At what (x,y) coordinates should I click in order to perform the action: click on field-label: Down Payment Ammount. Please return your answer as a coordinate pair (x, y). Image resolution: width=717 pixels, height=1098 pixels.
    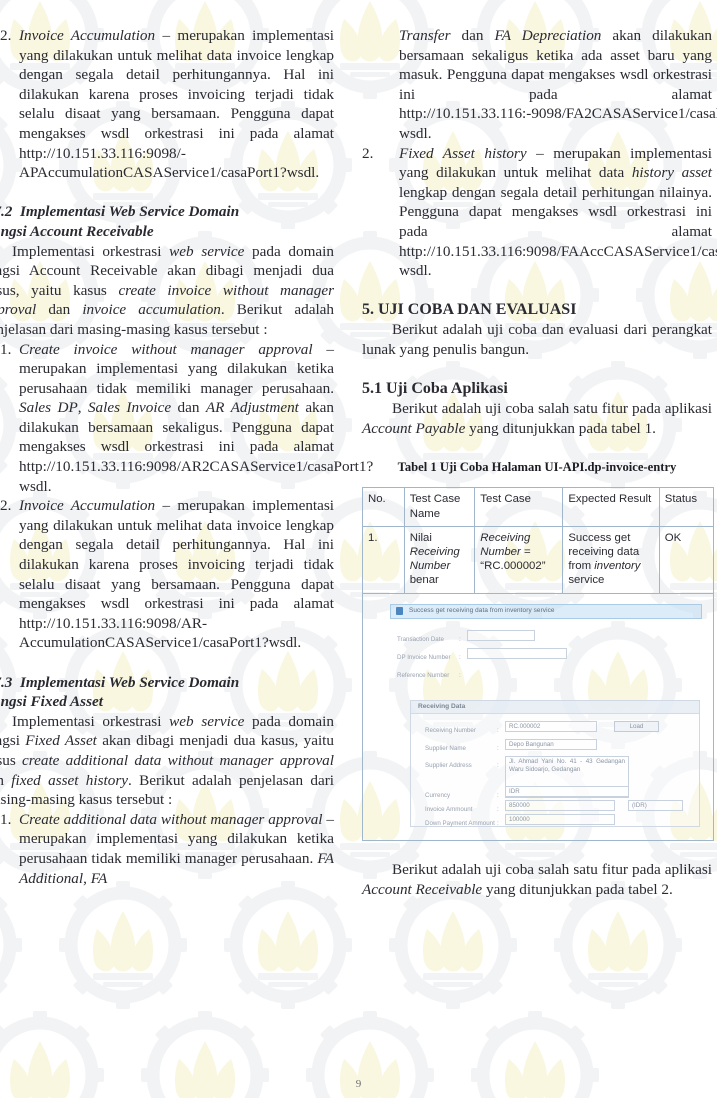
    Looking at the image, I should click on (460, 823).